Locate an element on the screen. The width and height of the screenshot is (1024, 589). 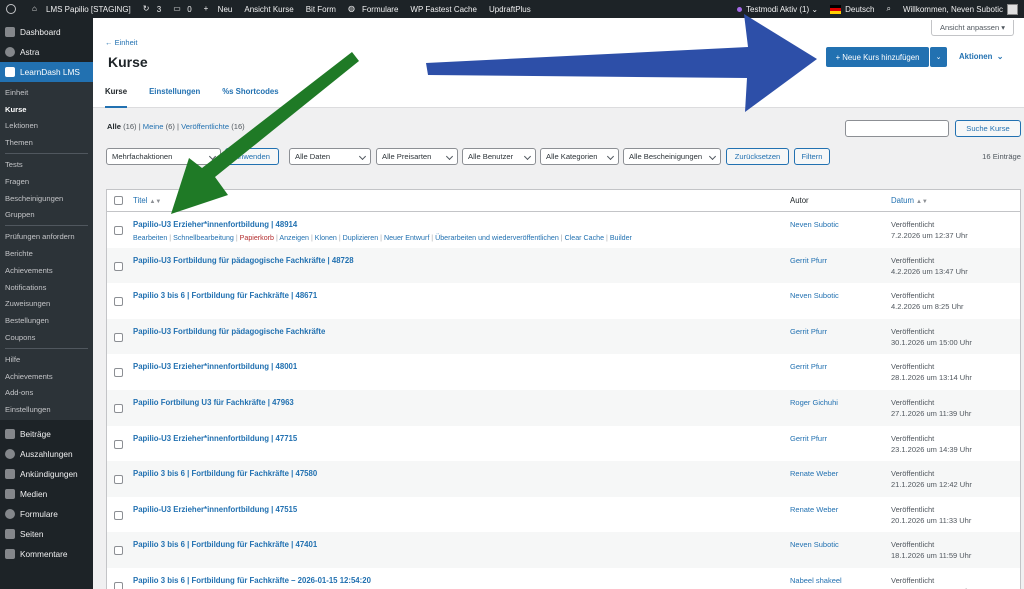
bit-form-link: Bit Form is located at coordinates (321, 9).